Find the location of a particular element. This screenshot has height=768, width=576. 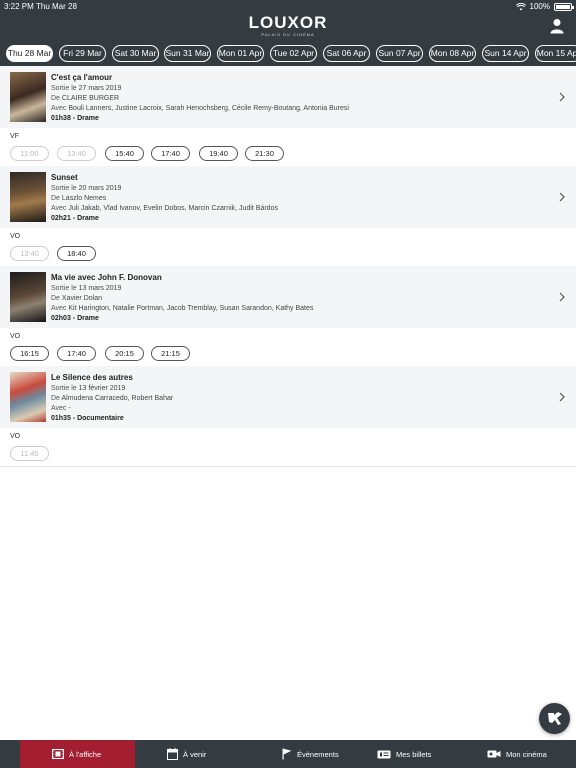

calendar-icon is located at coordinates (172, 754).